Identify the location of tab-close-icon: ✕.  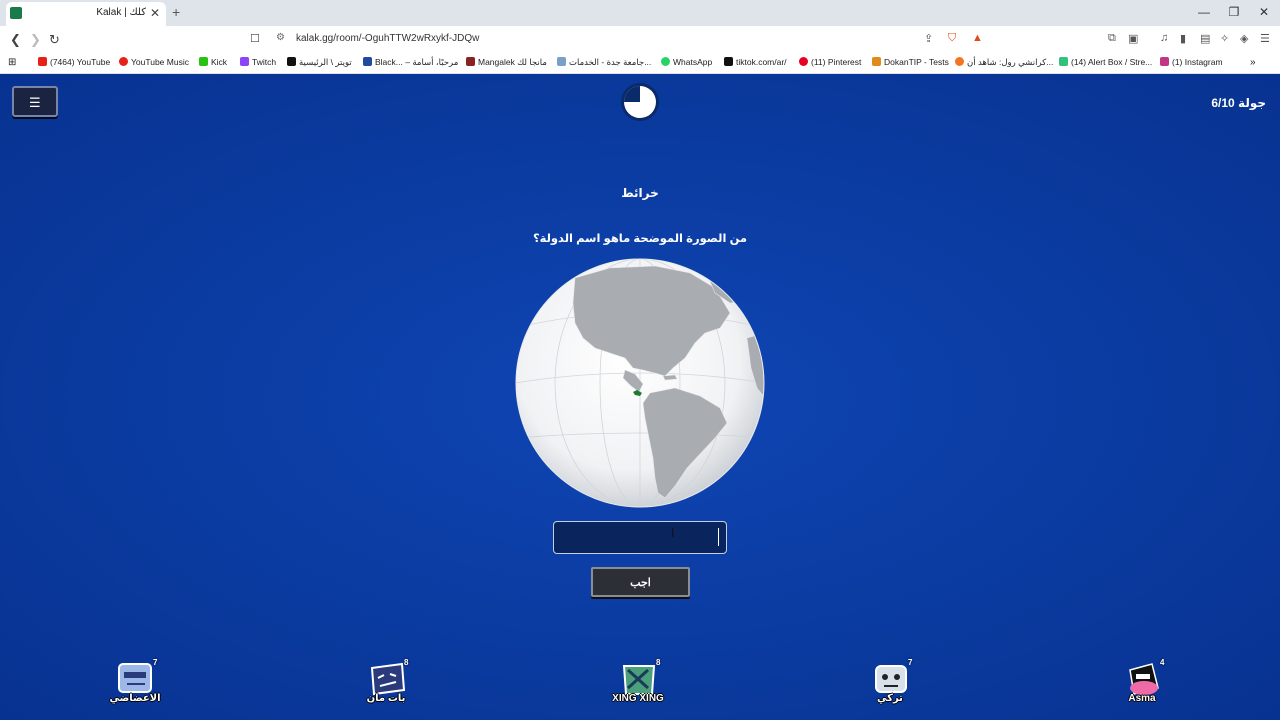
(155, 13).